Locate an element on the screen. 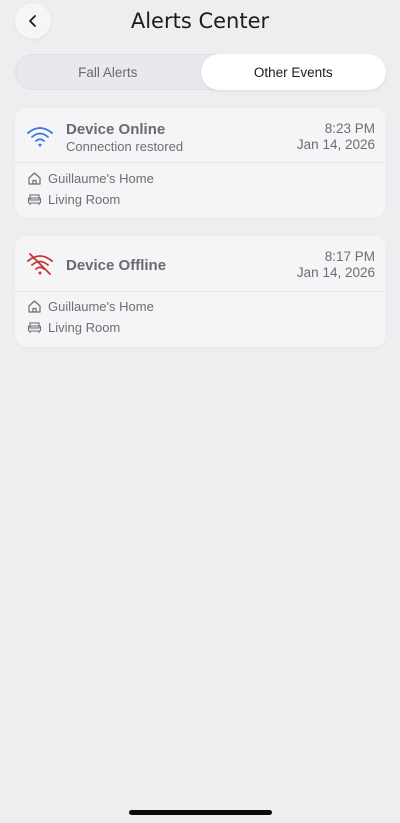  event-card-header: Device Offline 8:17 PM Jan 14, 2026 is located at coordinates (200, 264).